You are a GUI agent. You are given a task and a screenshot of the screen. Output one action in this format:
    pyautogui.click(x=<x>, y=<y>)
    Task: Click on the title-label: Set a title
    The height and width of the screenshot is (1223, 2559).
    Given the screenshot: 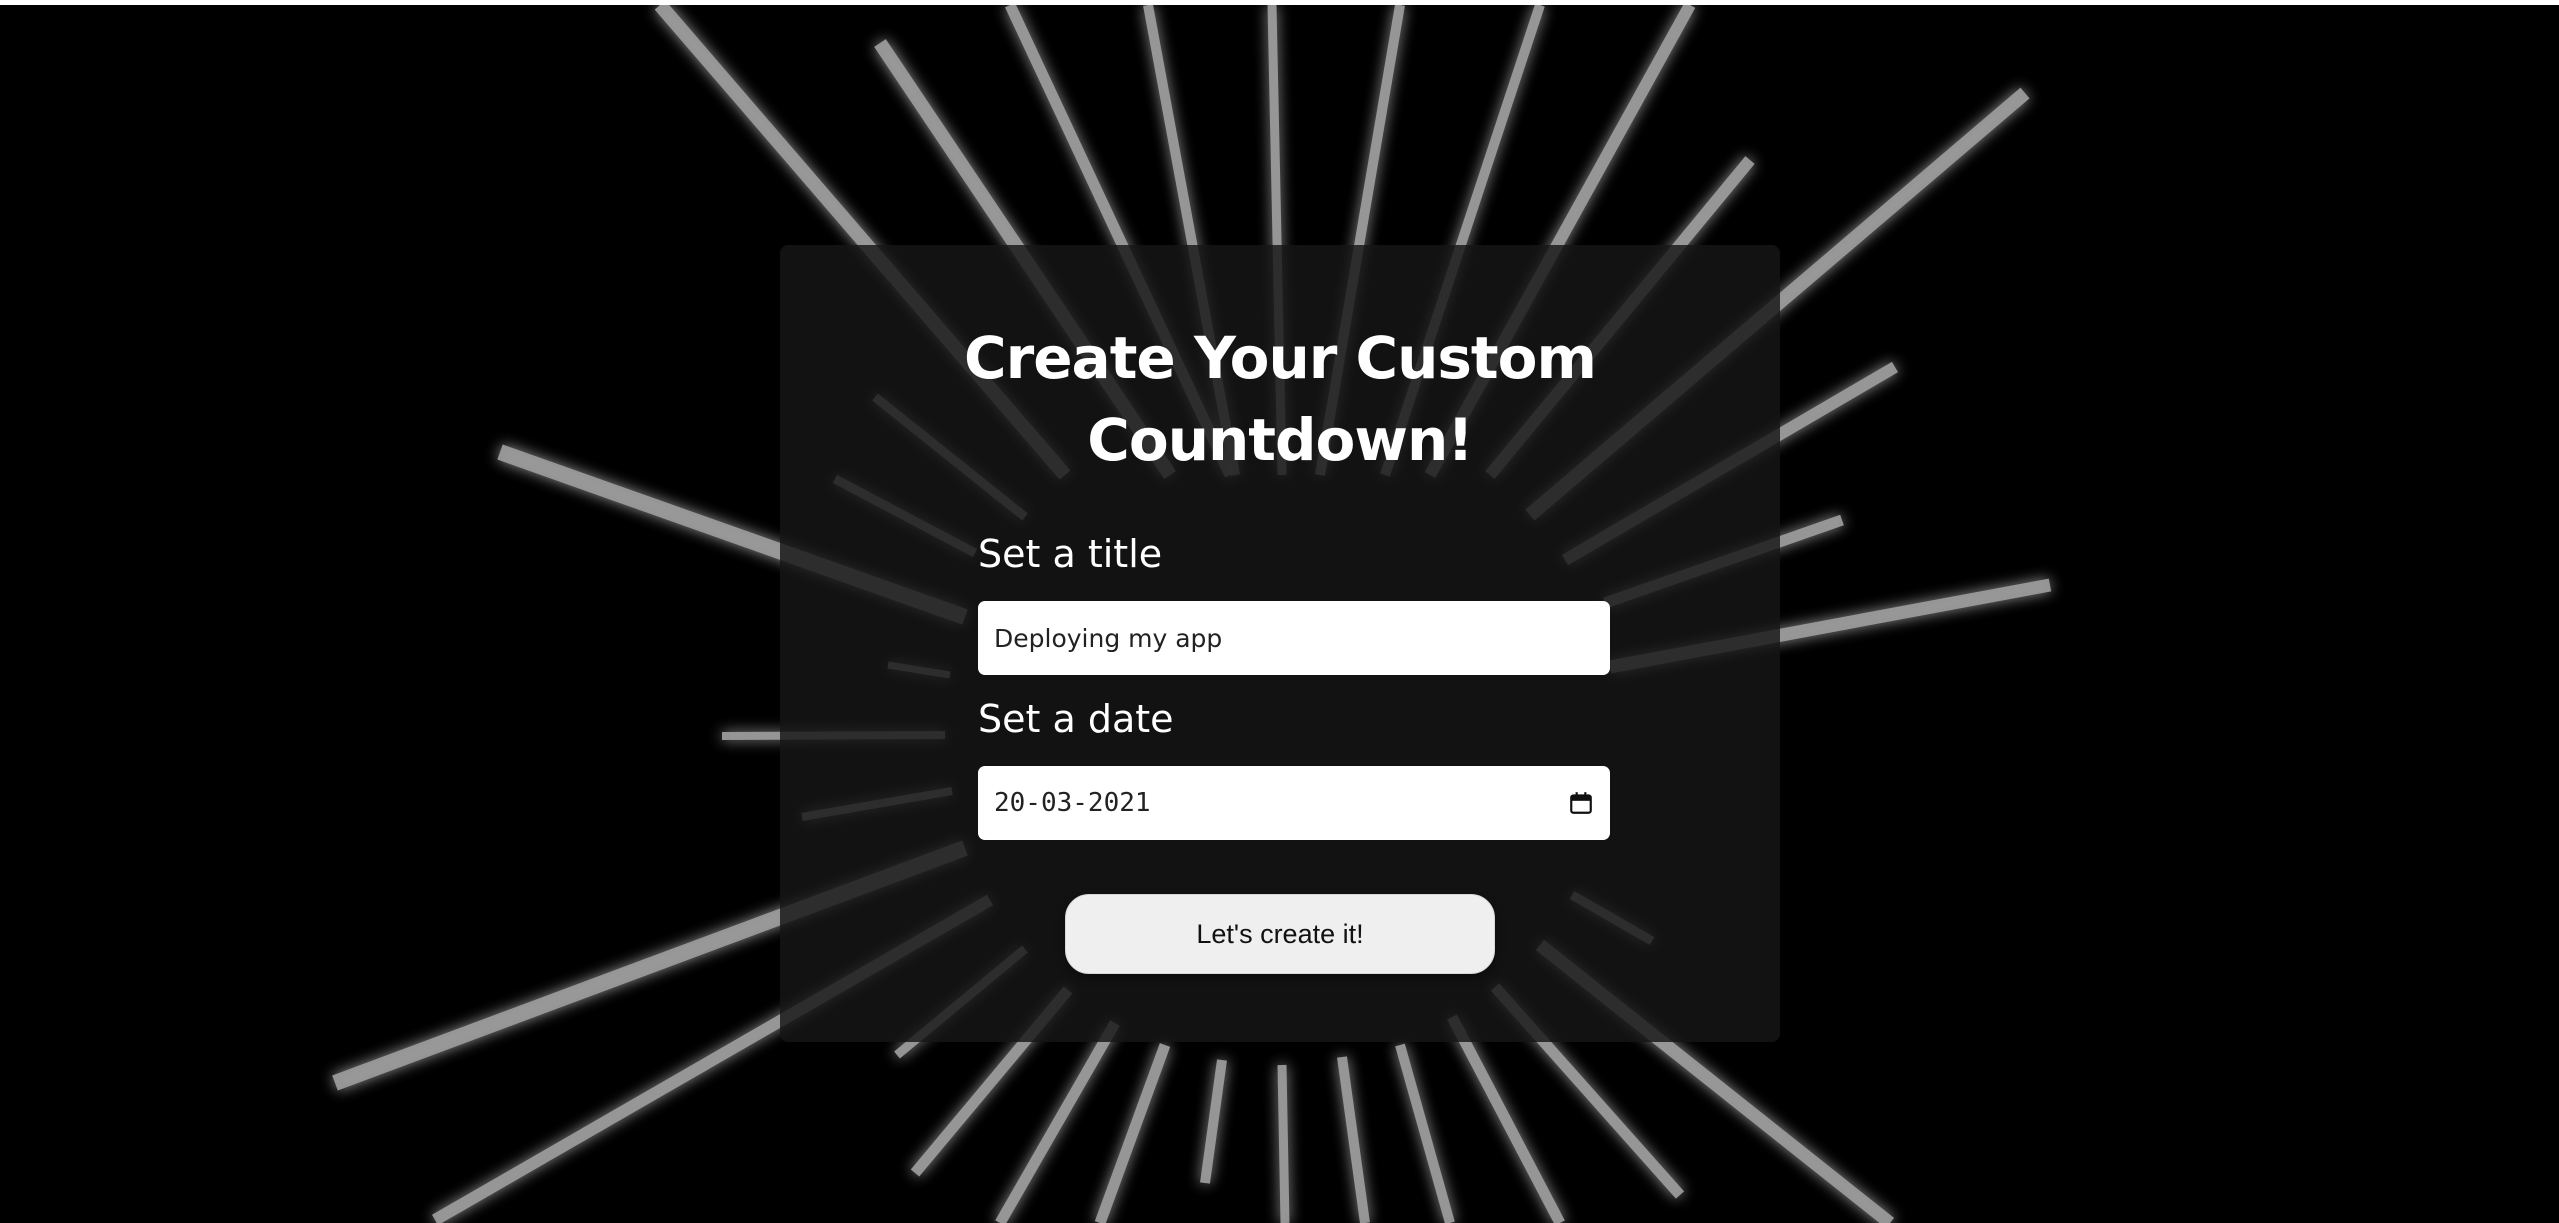 What is the action you would take?
    pyautogui.click(x=1070, y=554)
    